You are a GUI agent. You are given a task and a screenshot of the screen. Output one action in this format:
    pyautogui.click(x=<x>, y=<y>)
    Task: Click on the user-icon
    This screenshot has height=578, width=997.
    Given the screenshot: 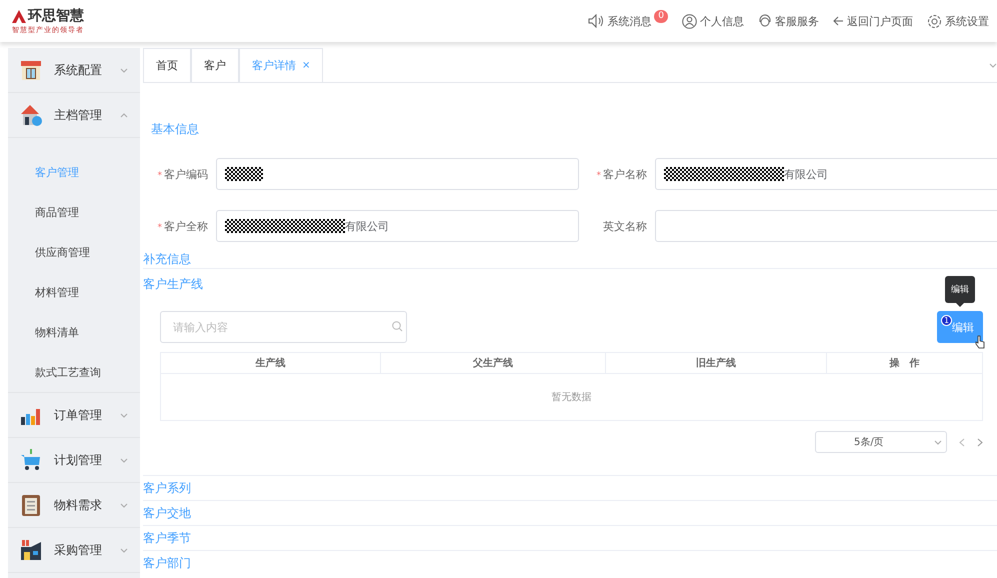 What is the action you would take?
    pyautogui.click(x=689, y=21)
    